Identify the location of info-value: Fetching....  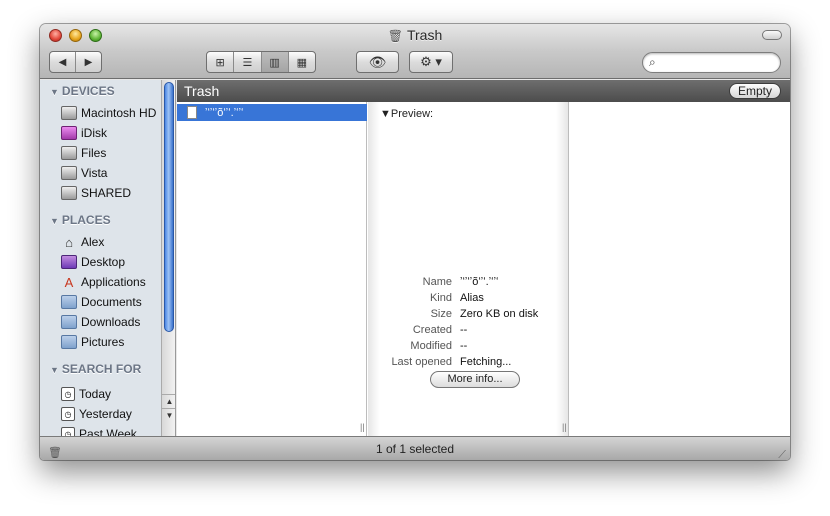
(486, 362).